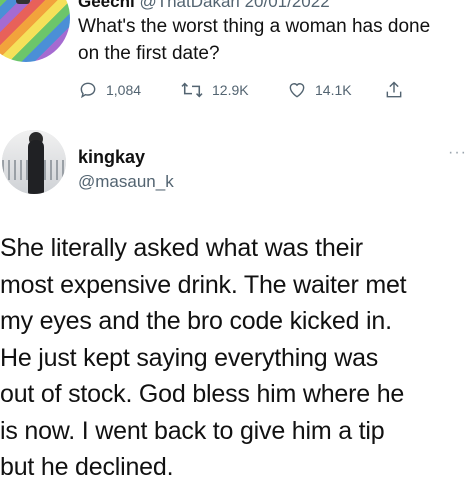 This screenshot has width=474, height=486. Describe the element at coordinates (192, 90) in the screenshot. I see `retweet-icon` at that location.